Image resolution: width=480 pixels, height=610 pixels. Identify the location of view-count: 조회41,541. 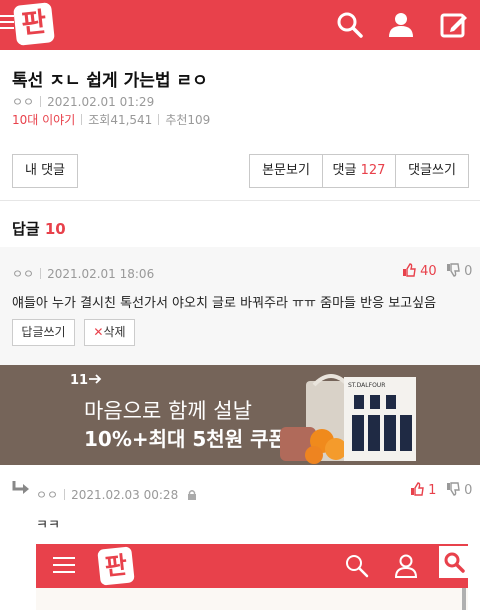
(120, 120).